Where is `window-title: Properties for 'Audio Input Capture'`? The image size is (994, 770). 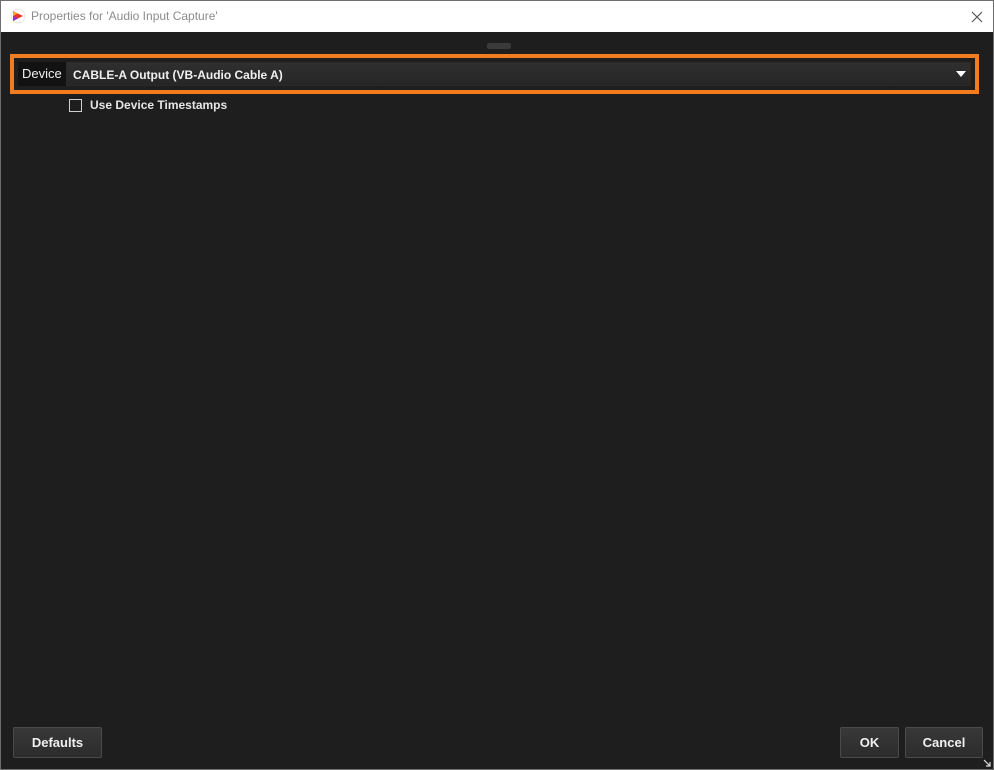
window-title: Properties for 'Audio Input Capture' is located at coordinates (124, 16).